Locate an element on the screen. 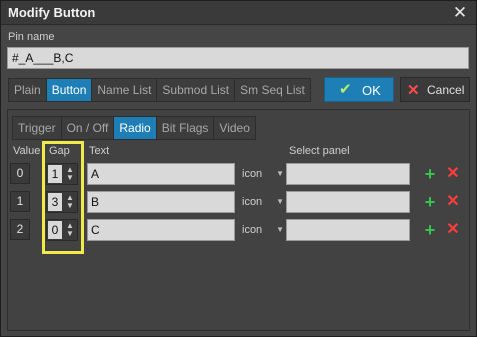 The image size is (477, 337). close-icon: ✕ is located at coordinates (460, 13).